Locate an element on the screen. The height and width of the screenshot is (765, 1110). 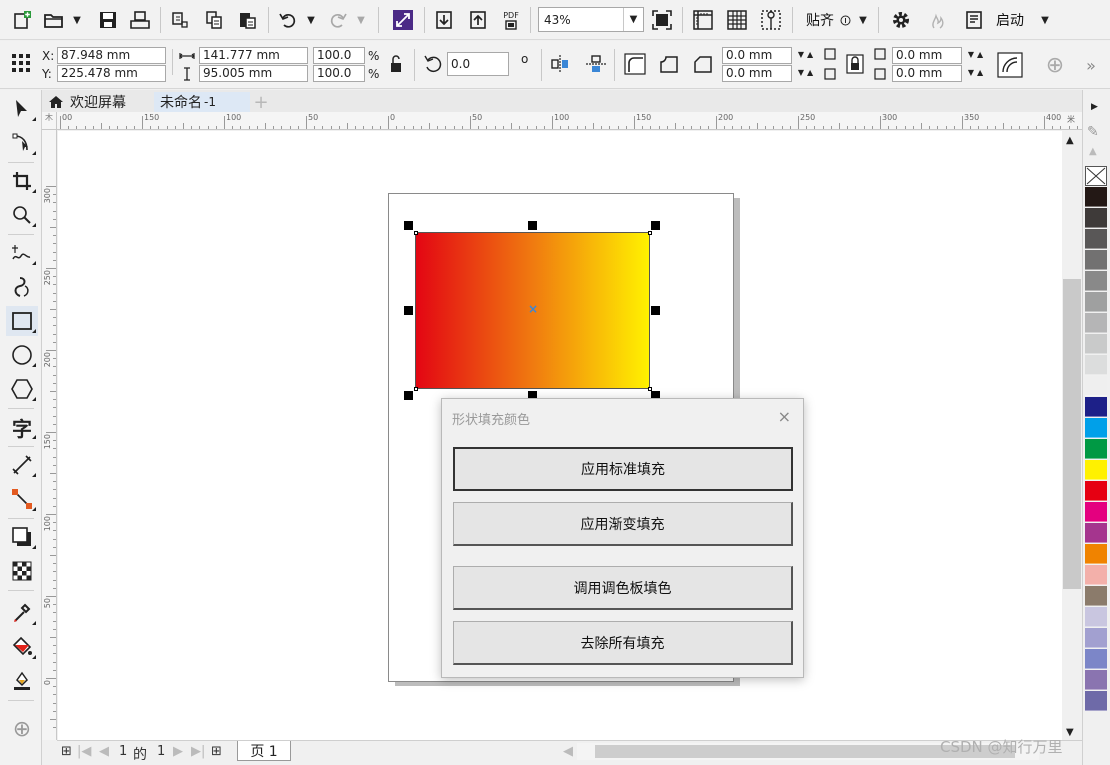
rectangle-tool is located at coordinates (22, 321).